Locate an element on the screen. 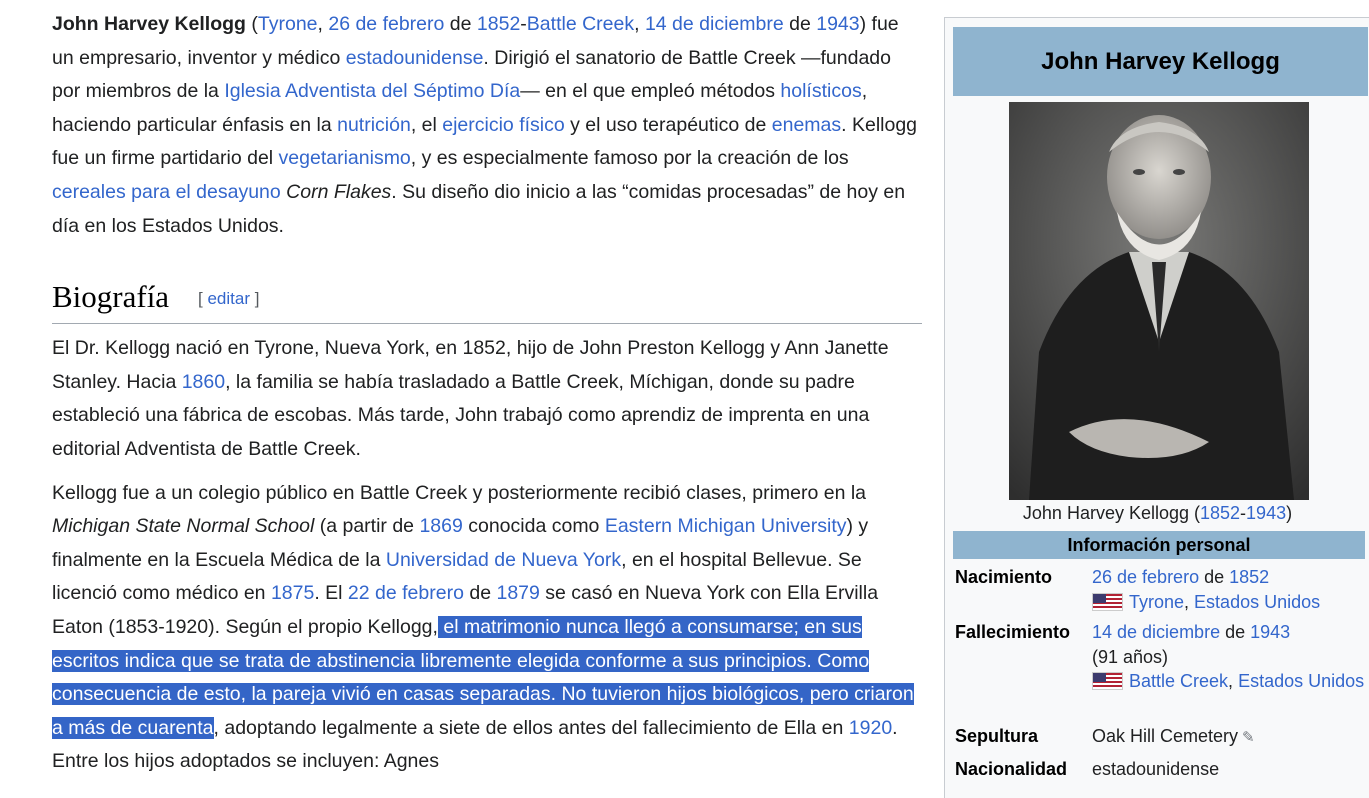 This screenshot has height=798, width=1369. link-1875: 1875 is located at coordinates (292, 593).